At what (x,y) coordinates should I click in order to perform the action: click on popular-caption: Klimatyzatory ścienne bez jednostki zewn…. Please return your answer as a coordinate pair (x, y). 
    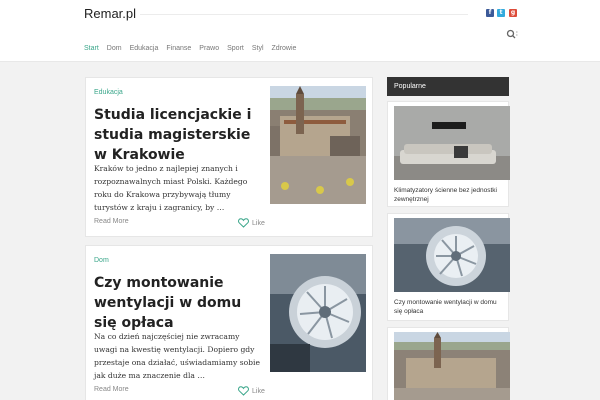
    Looking at the image, I should click on (449, 195).